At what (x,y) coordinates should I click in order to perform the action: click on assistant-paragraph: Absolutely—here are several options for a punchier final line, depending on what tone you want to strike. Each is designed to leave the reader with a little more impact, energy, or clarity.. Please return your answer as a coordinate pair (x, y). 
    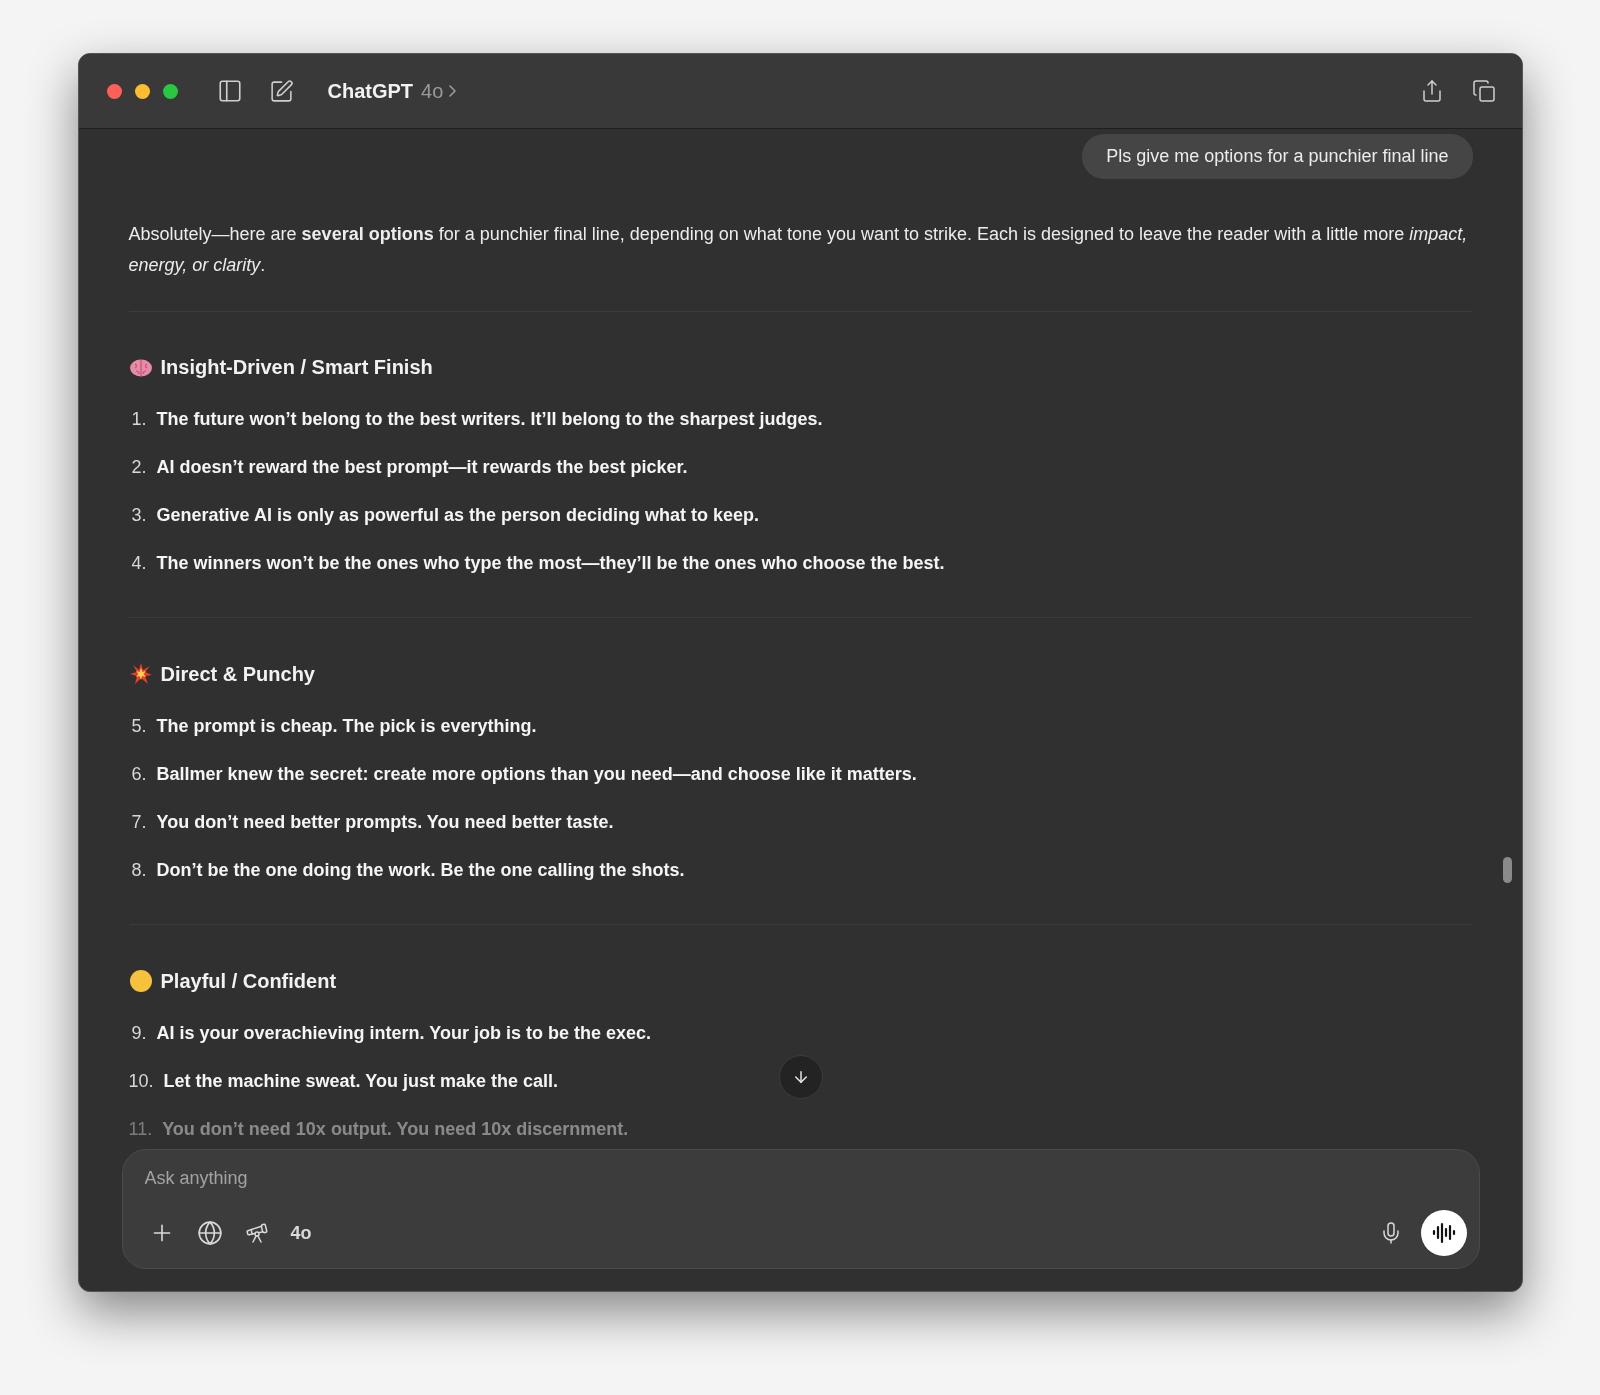
    Looking at the image, I should click on (798, 250).